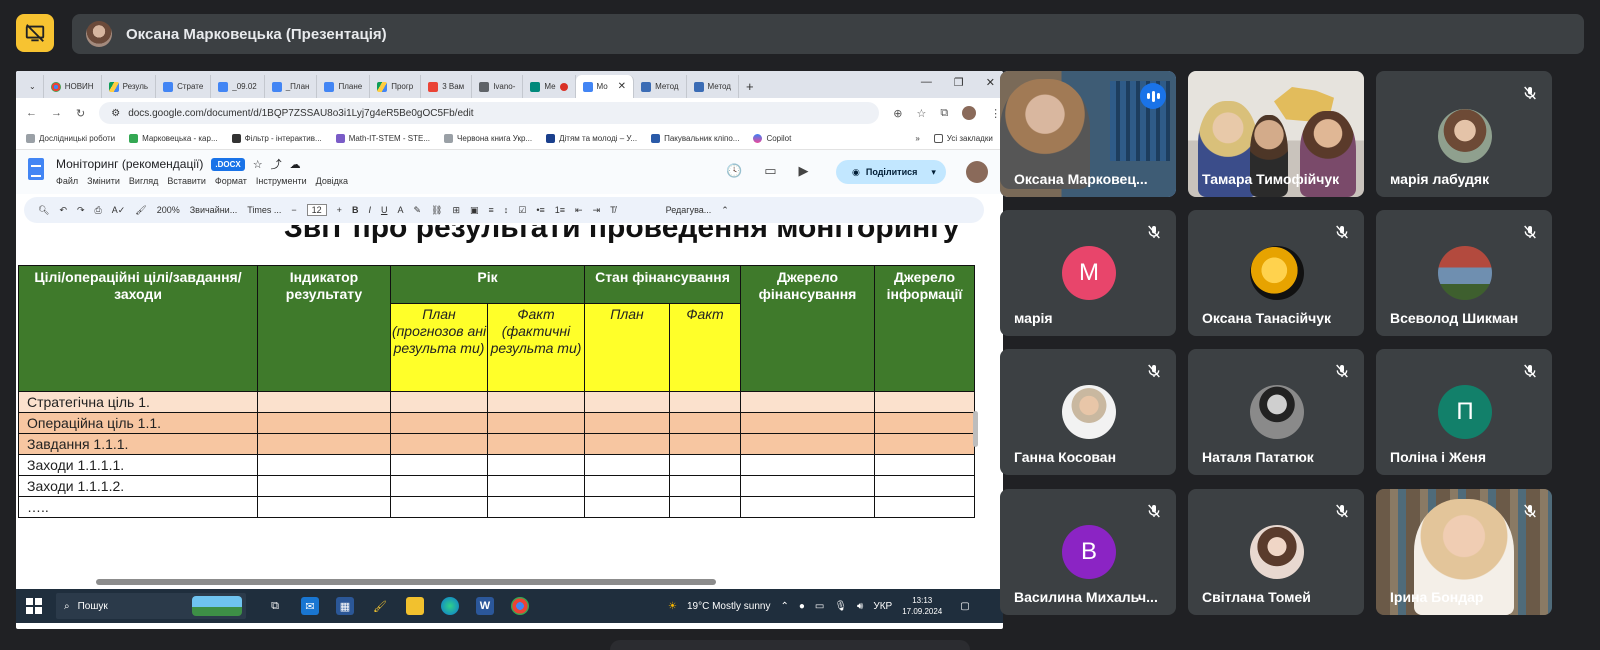 This screenshot has height=650, width=1600. Describe the element at coordinates (293, 210) in the screenshot. I see `font-size-decrease: −` at that location.